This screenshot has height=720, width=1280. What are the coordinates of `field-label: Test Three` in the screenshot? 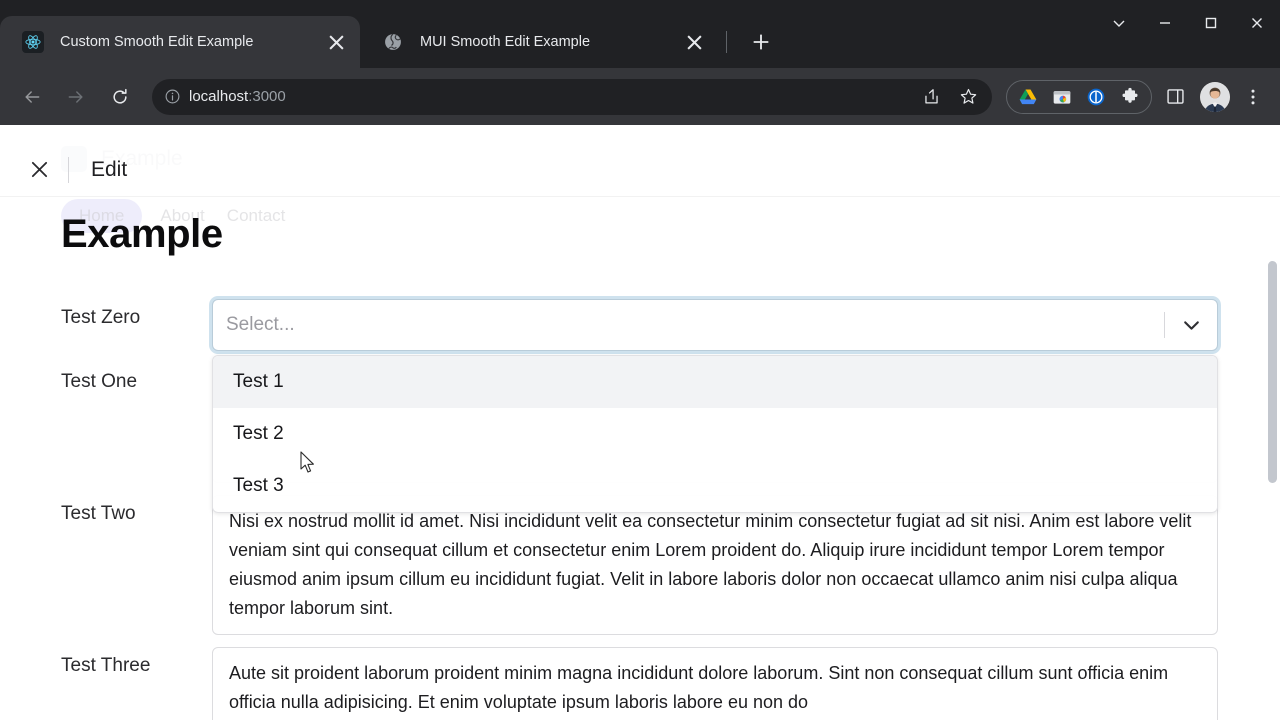 It's located at (106, 665).